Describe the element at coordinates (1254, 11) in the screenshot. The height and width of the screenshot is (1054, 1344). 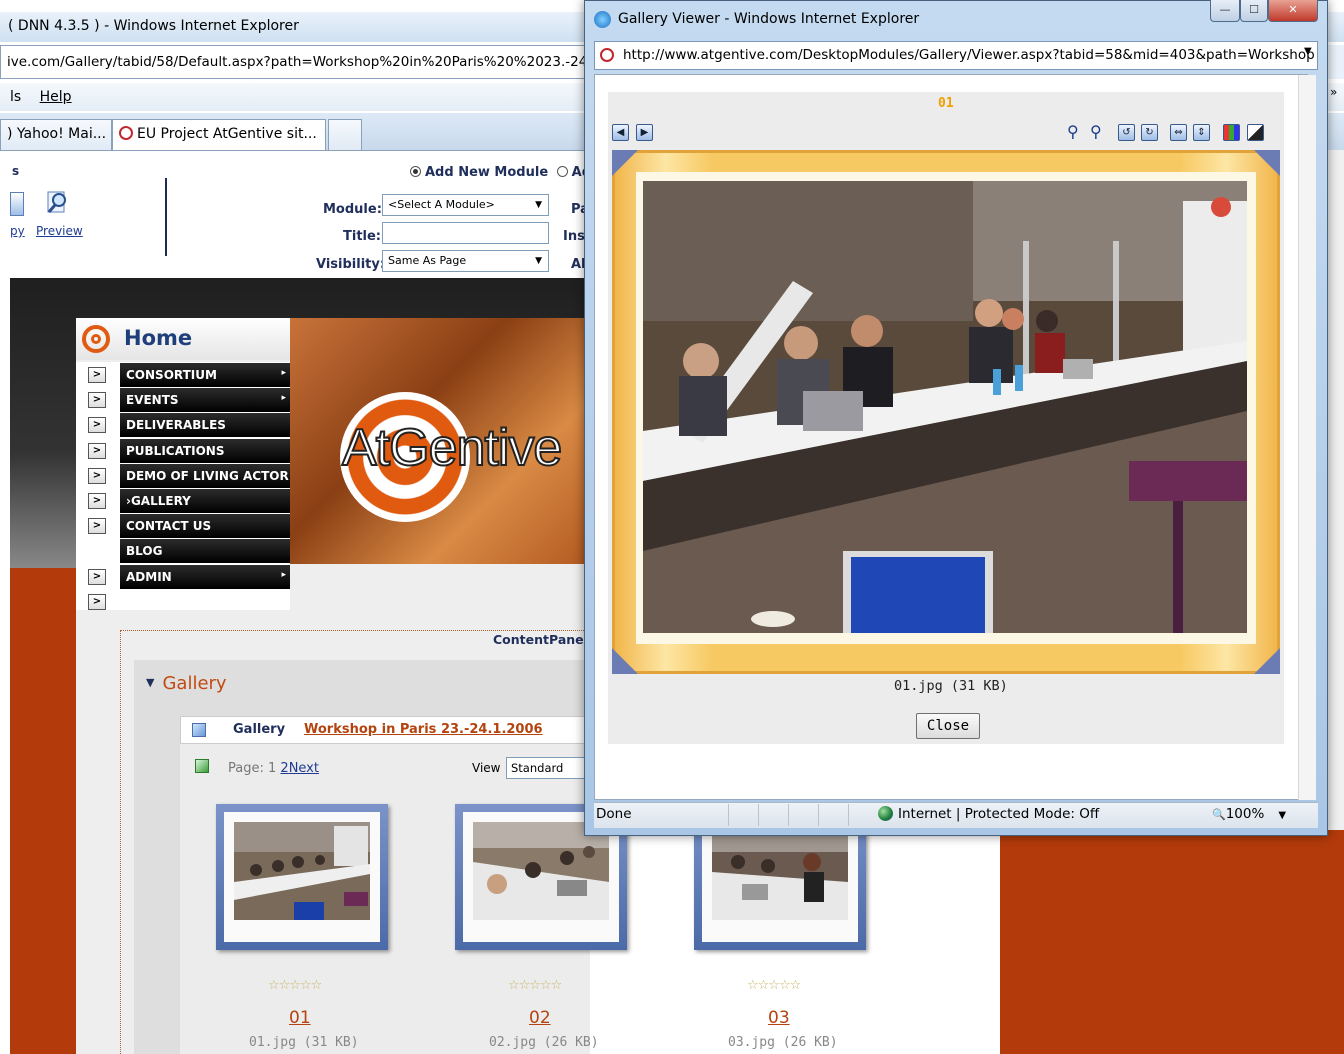
I see `maximize-button: ☐` at that location.